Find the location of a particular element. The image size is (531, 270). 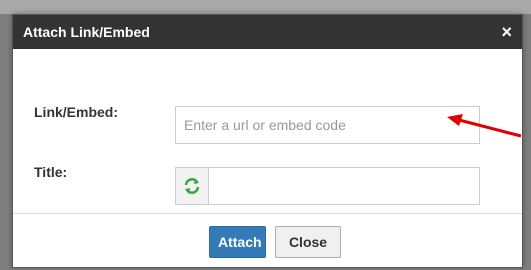

link-embed-label: Link/Embed: is located at coordinates (76, 112).